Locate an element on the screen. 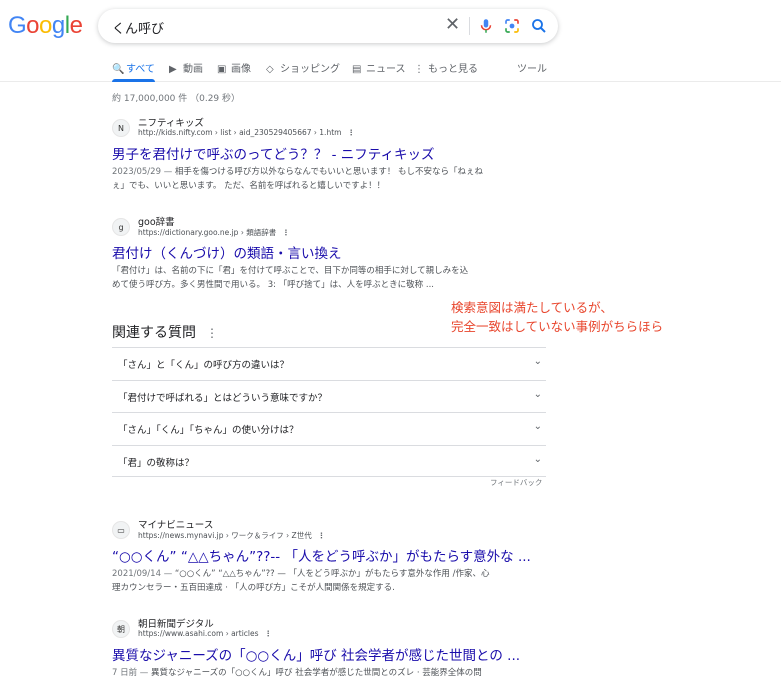  tab-all: 🔍 すべて is located at coordinates (133, 71).